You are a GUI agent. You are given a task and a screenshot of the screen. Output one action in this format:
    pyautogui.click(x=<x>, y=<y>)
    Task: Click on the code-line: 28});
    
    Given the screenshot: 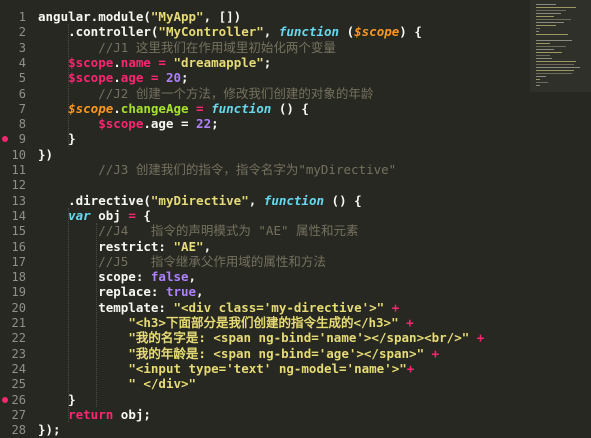 What is the action you would take?
    pyautogui.click(x=295, y=430)
    